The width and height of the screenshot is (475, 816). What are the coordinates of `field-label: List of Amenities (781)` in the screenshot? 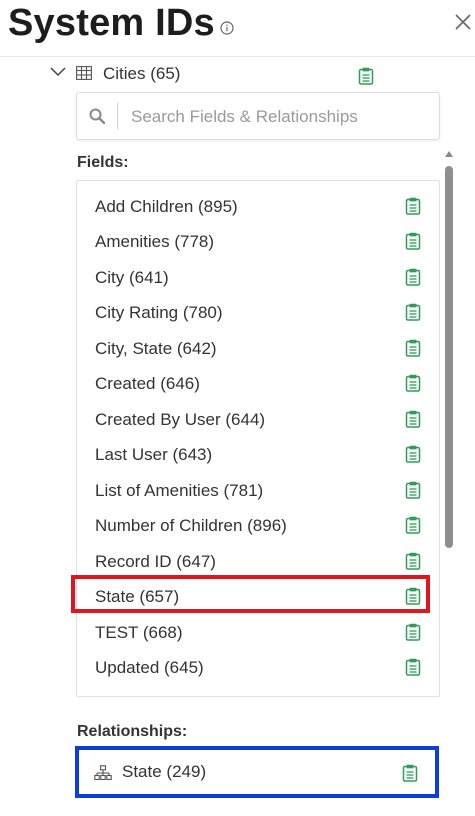 It's located at (179, 490).